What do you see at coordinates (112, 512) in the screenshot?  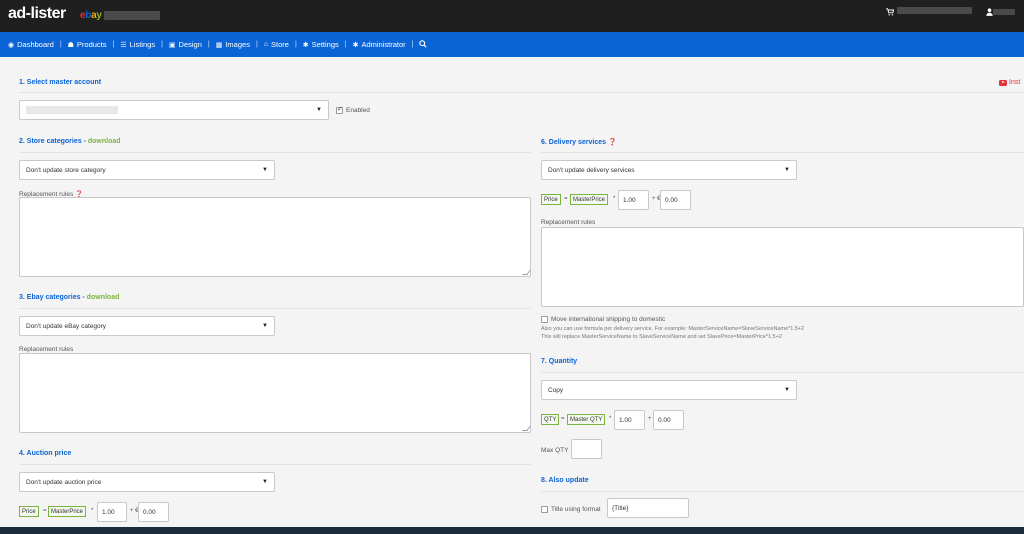 I see `auction-price-multiplier-input: 1.00` at bounding box center [112, 512].